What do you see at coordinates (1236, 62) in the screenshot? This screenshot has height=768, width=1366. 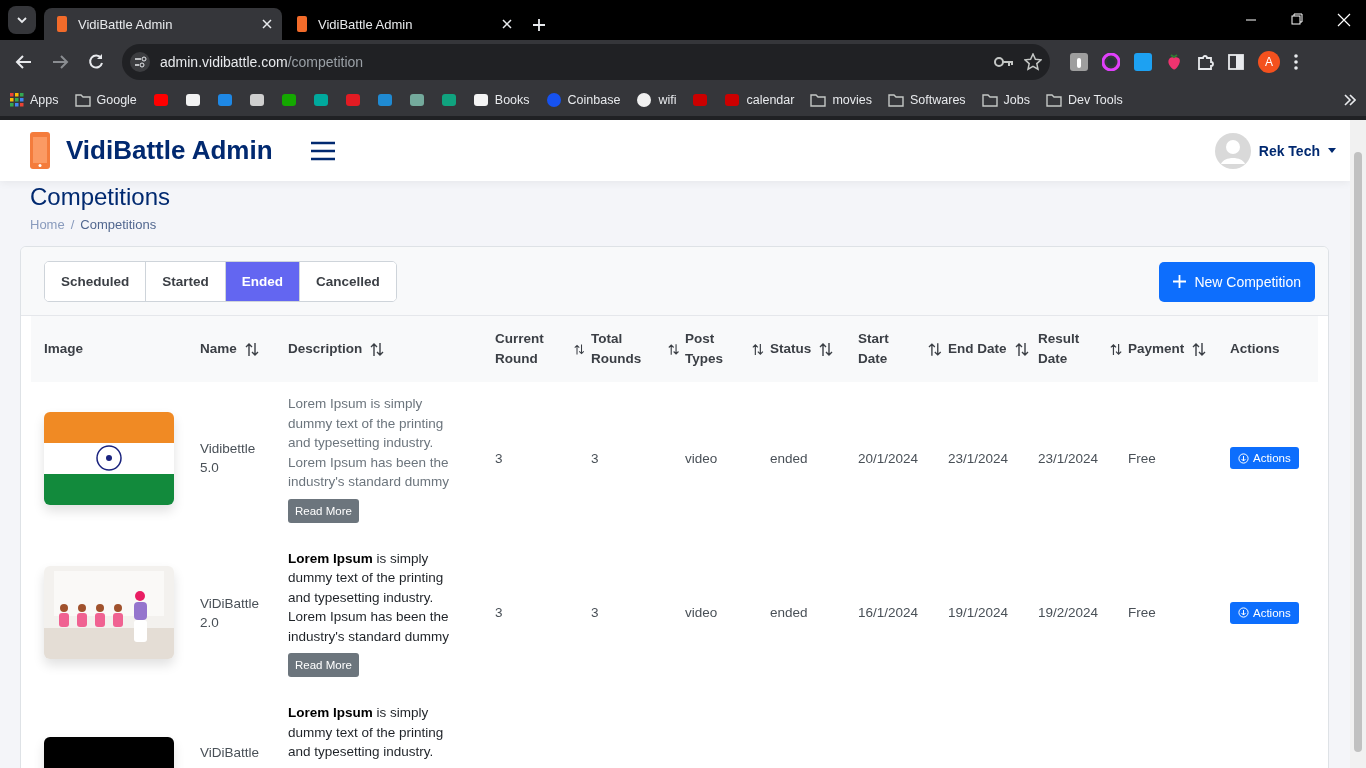 I see `side-panel-icon` at bounding box center [1236, 62].